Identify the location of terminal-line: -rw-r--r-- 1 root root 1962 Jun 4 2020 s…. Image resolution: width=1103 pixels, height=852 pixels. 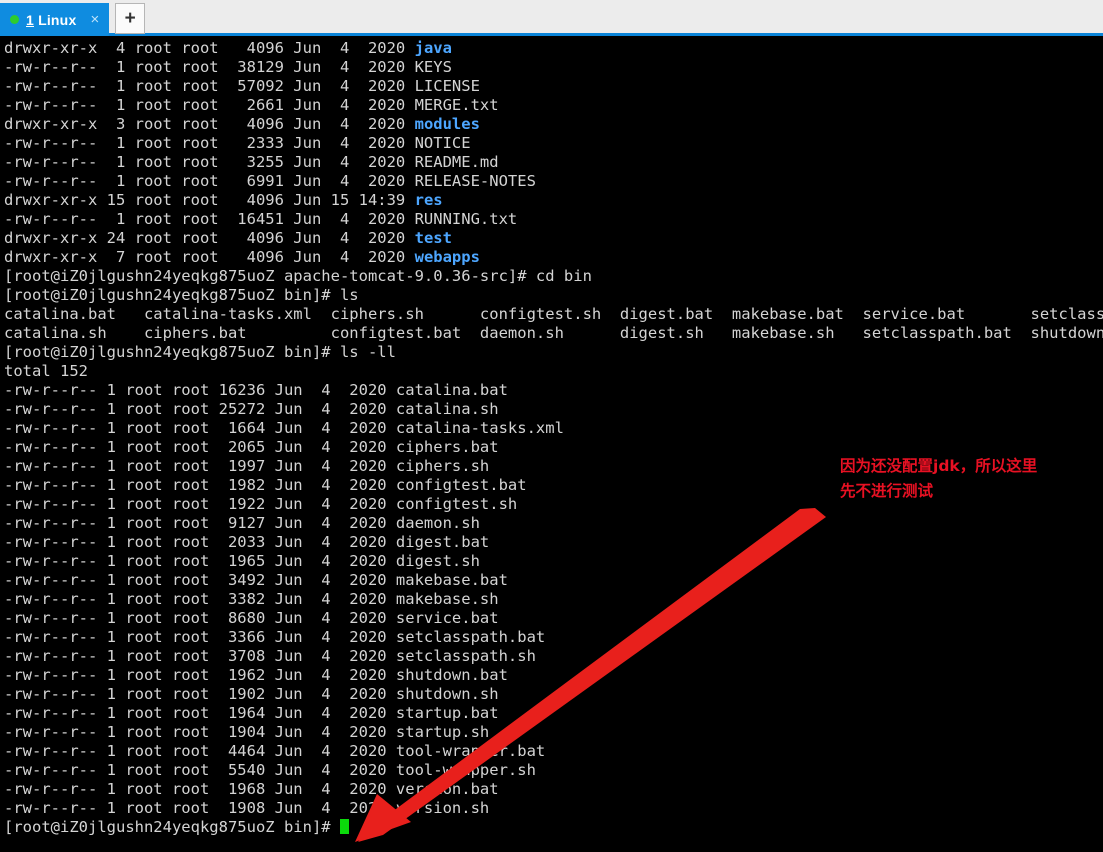
(256, 675).